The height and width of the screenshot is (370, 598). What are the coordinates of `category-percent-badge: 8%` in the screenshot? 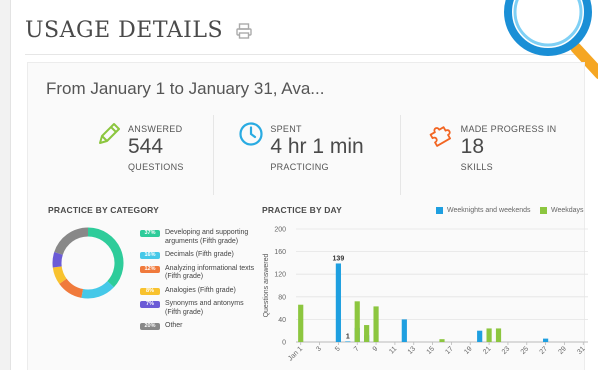 It's located at (150, 291).